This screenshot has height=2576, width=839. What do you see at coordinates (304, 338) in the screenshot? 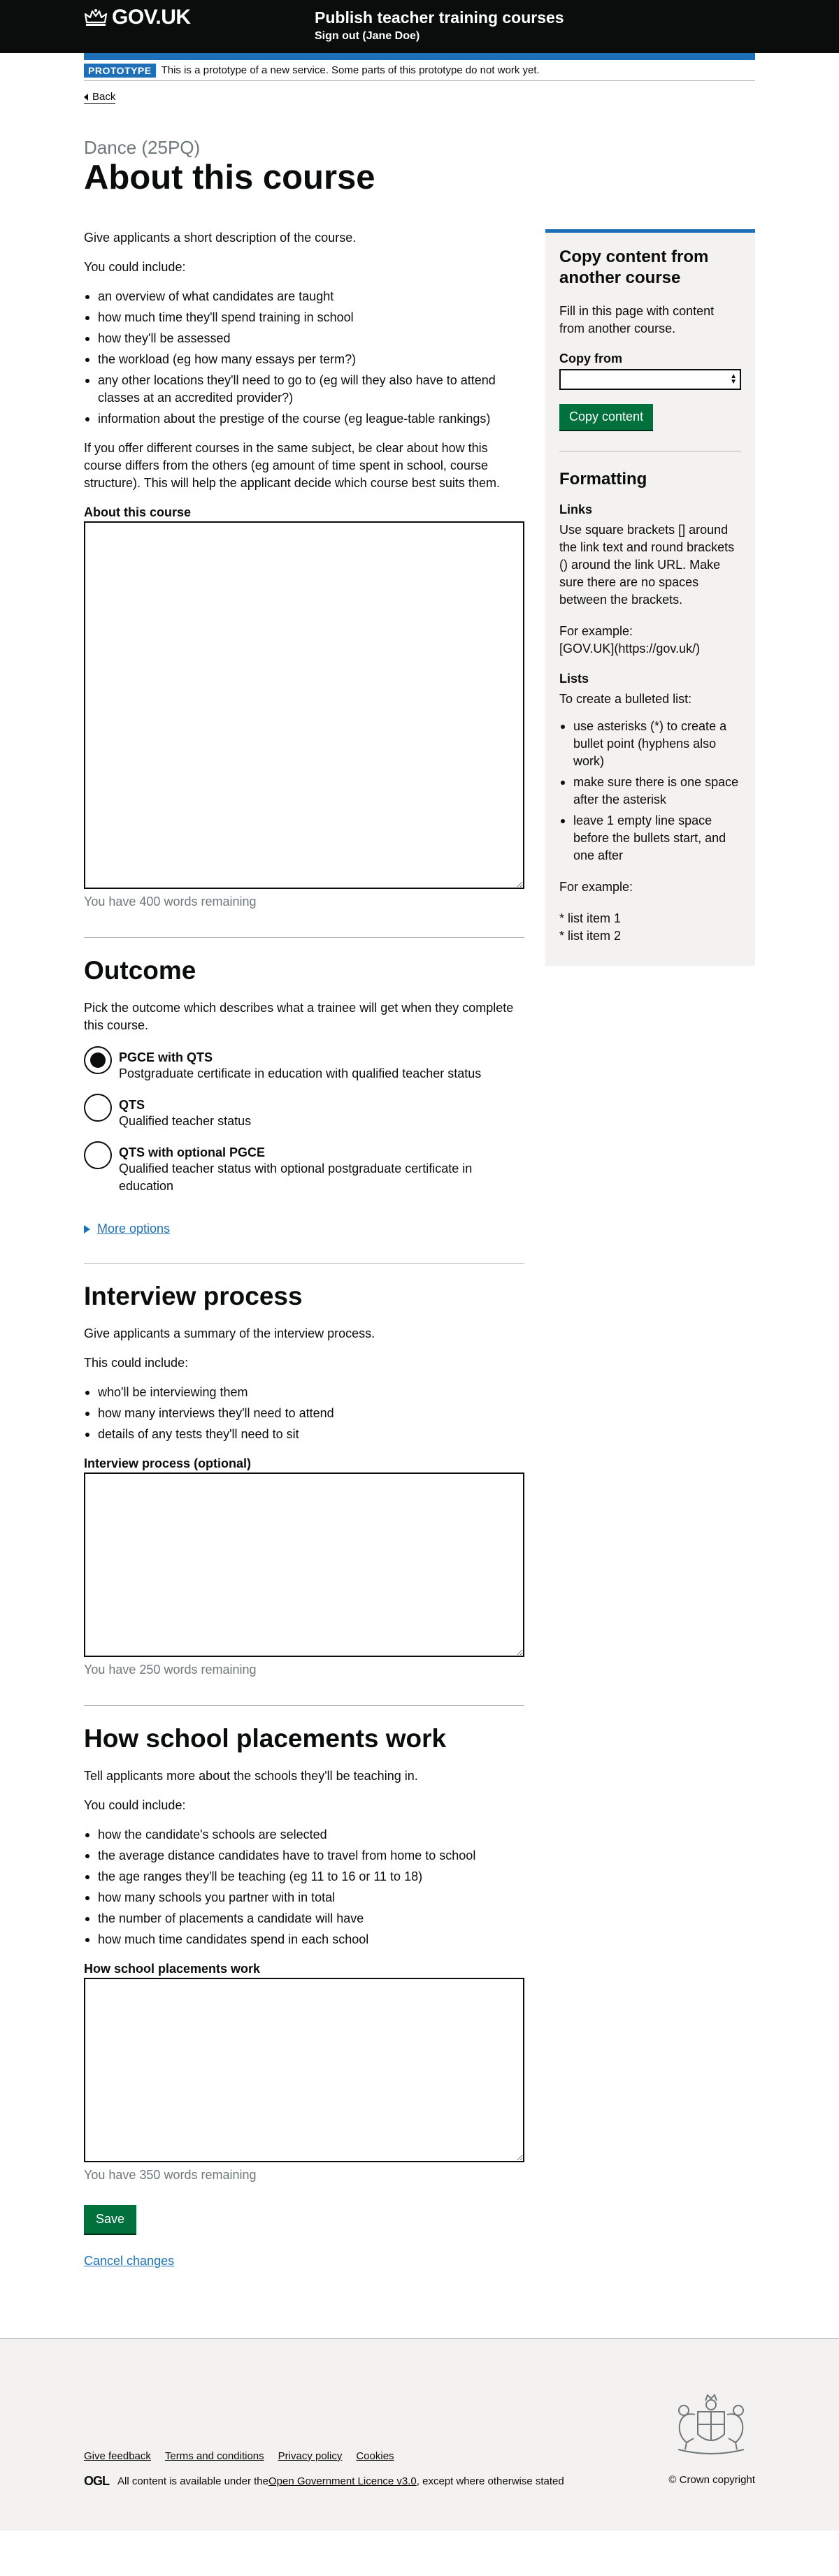
I see `list-item: how they'll be assessed` at bounding box center [304, 338].